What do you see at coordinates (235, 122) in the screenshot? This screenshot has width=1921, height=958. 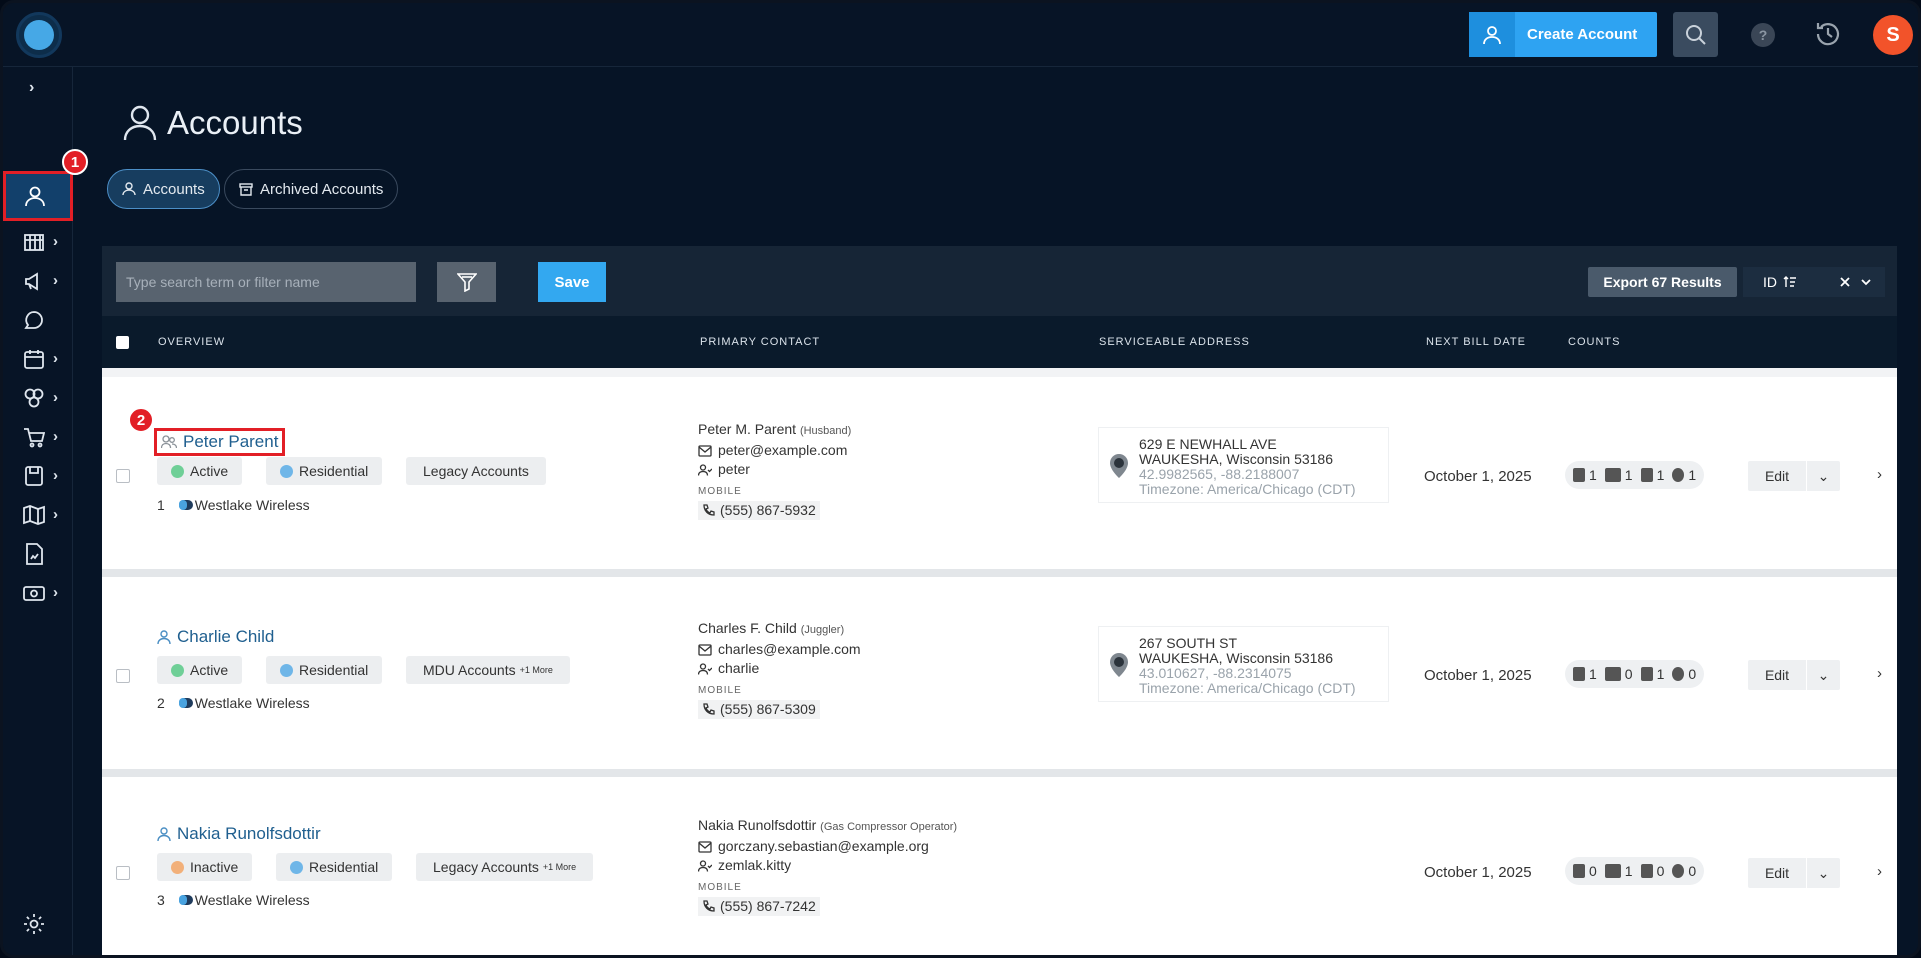 I see `page-title-text: Accounts` at bounding box center [235, 122].